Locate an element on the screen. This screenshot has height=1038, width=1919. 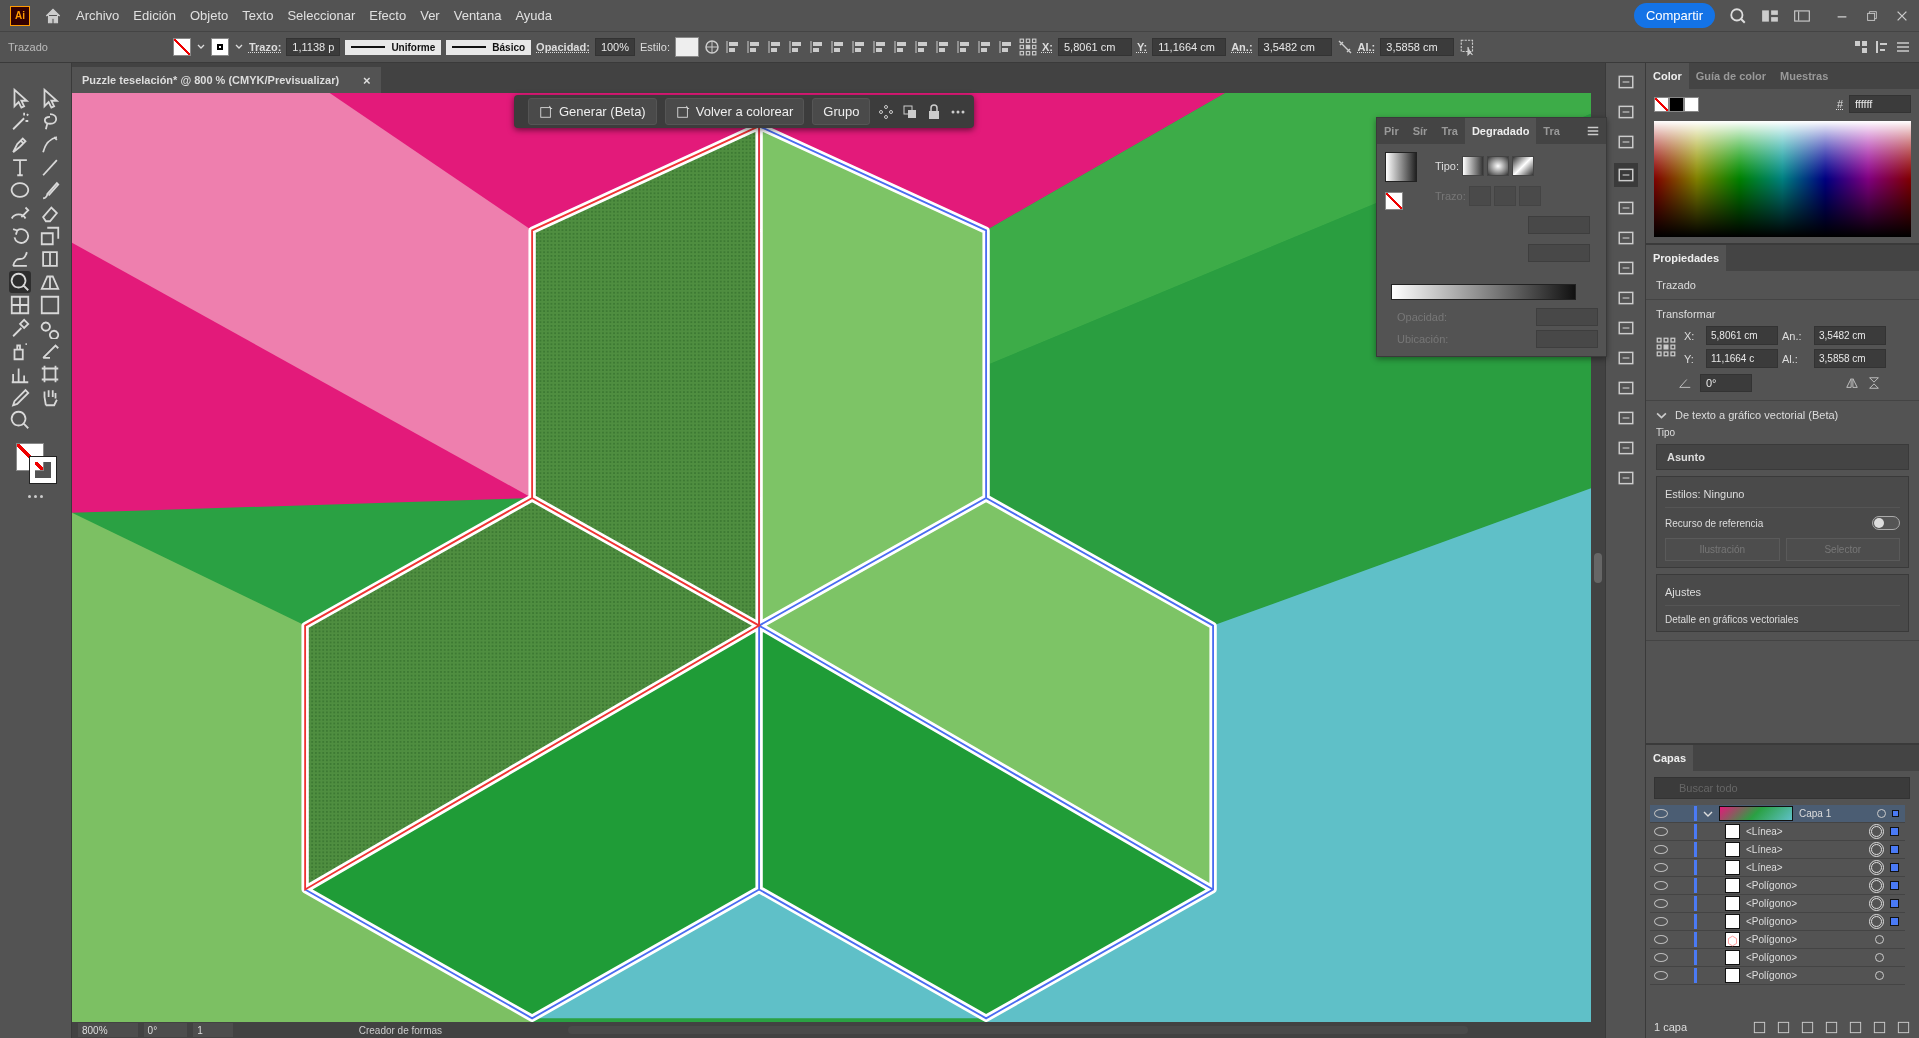
logo-text: Ai is located at coordinates (20, 15).